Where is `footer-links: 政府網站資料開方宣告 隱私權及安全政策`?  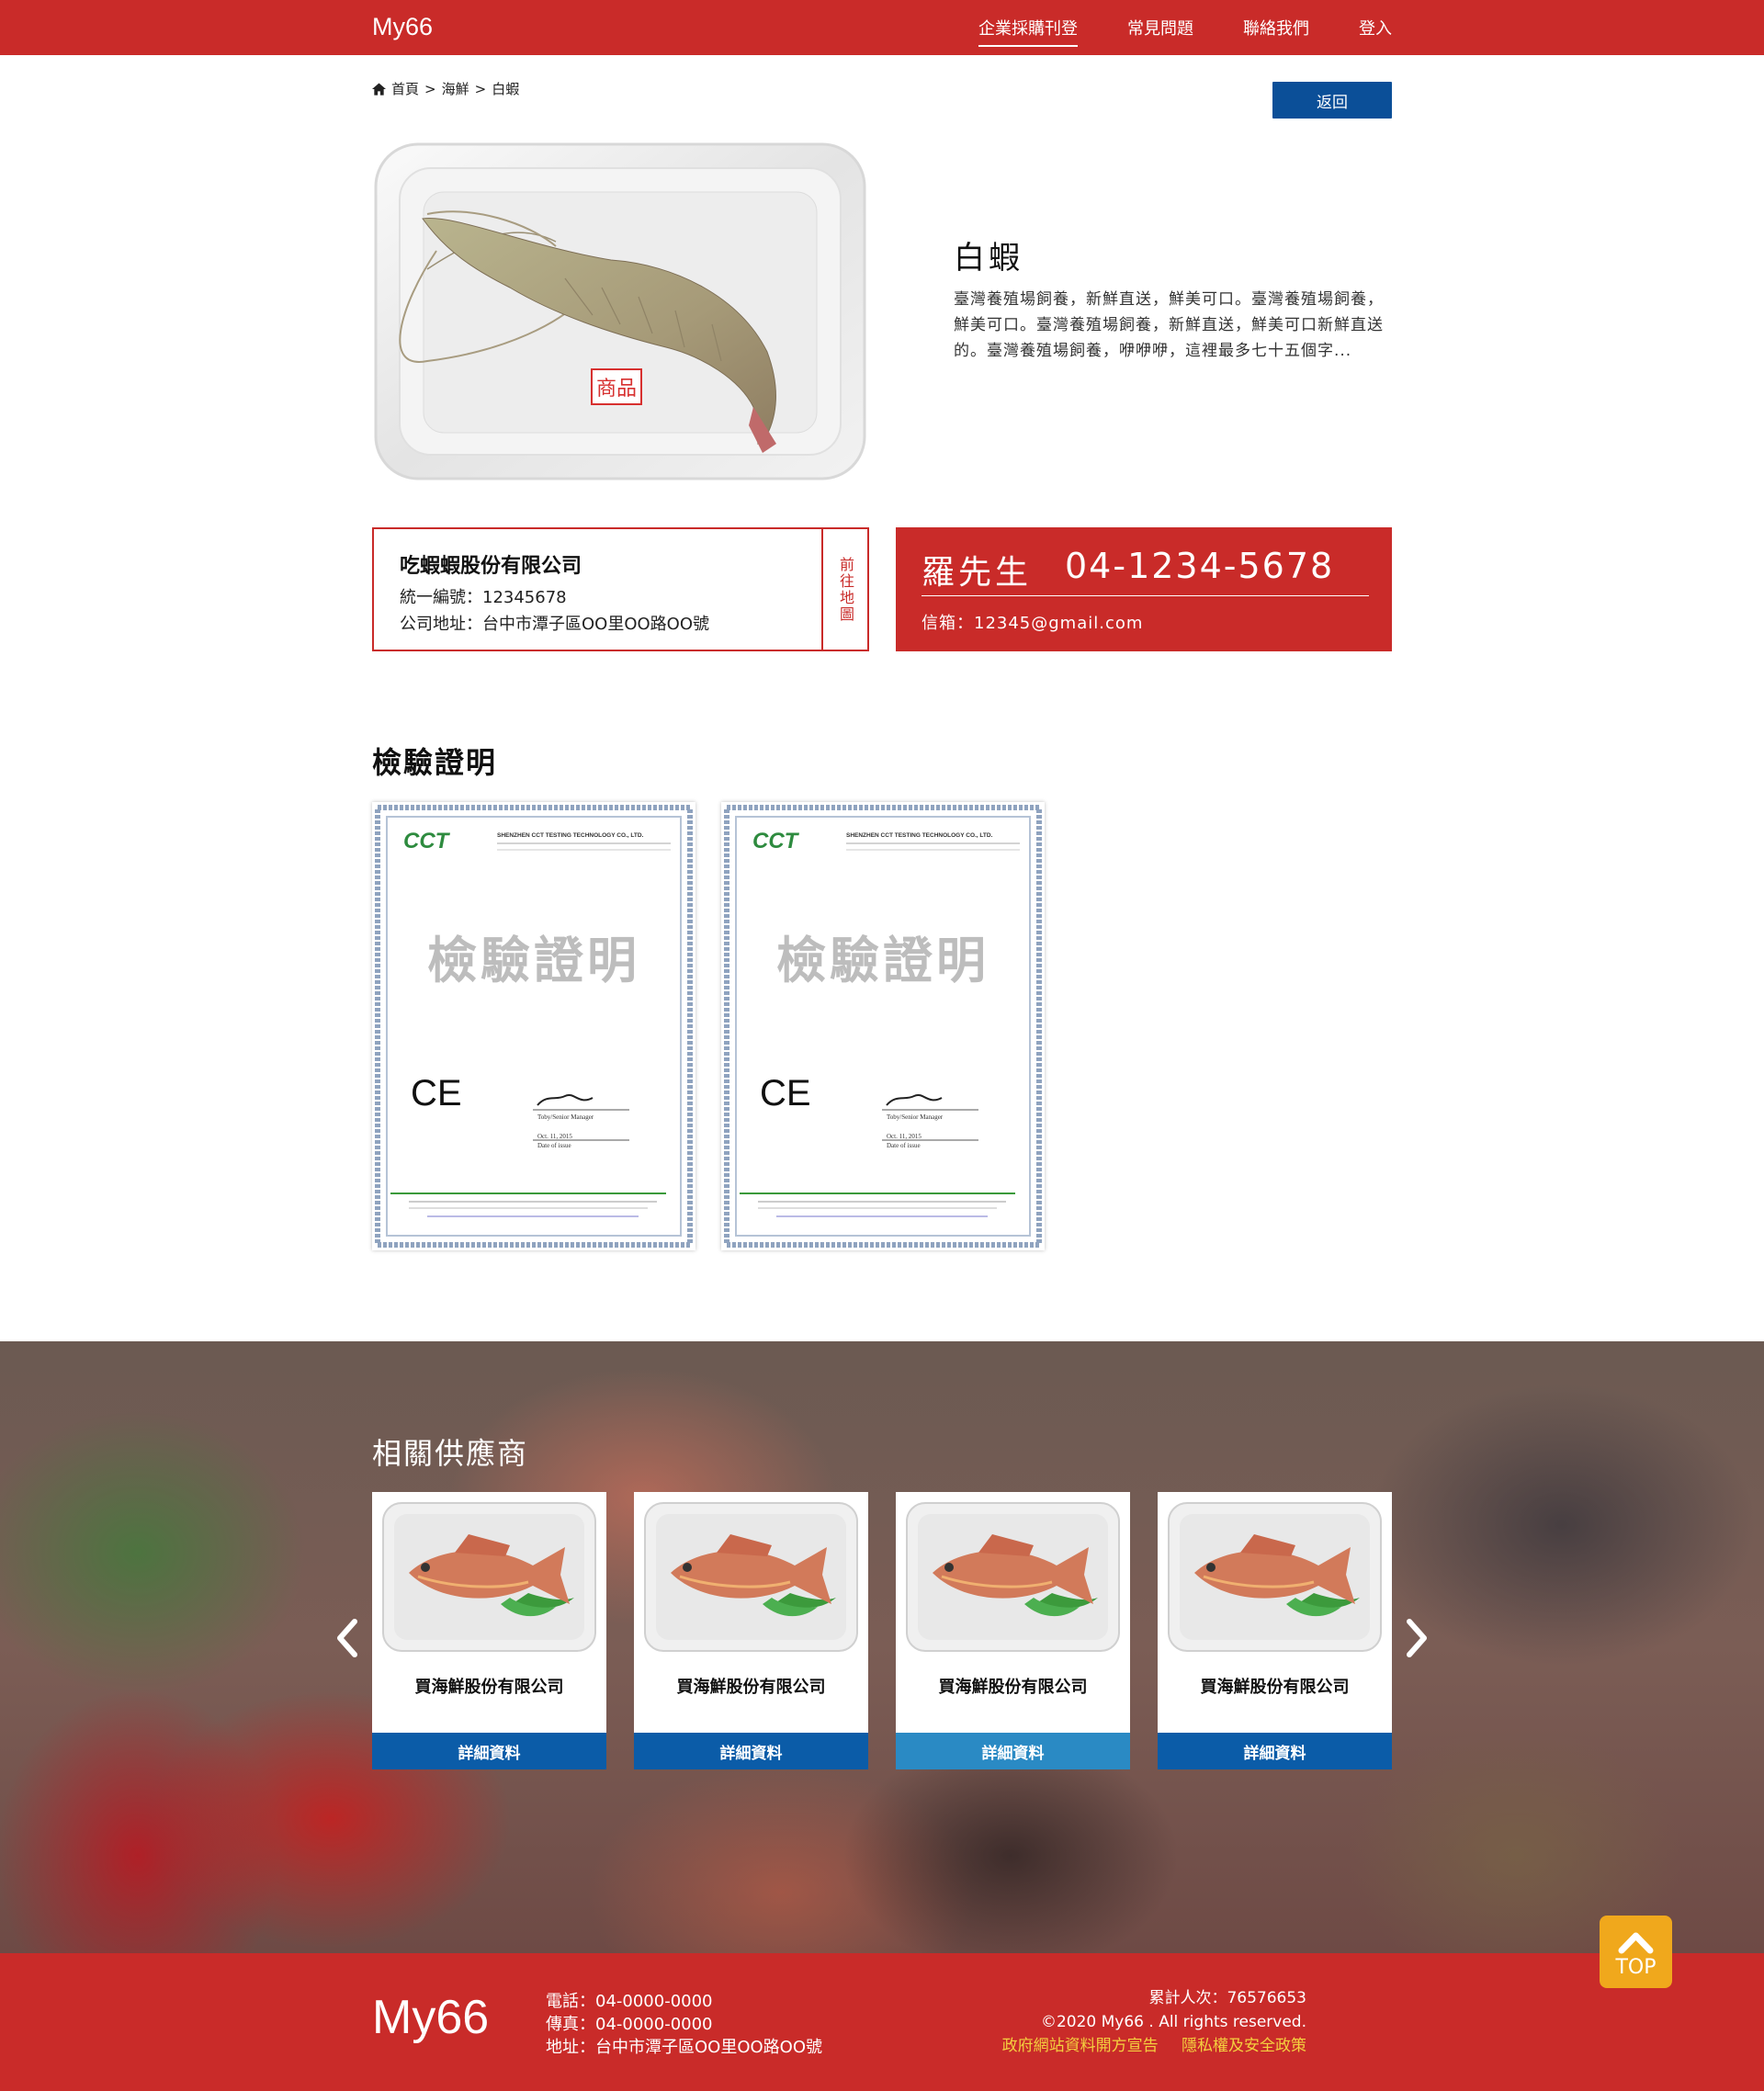
footer-links: 政府網站資料開方宣告 隱私權及安全政策 is located at coordinates (1145, 2046).